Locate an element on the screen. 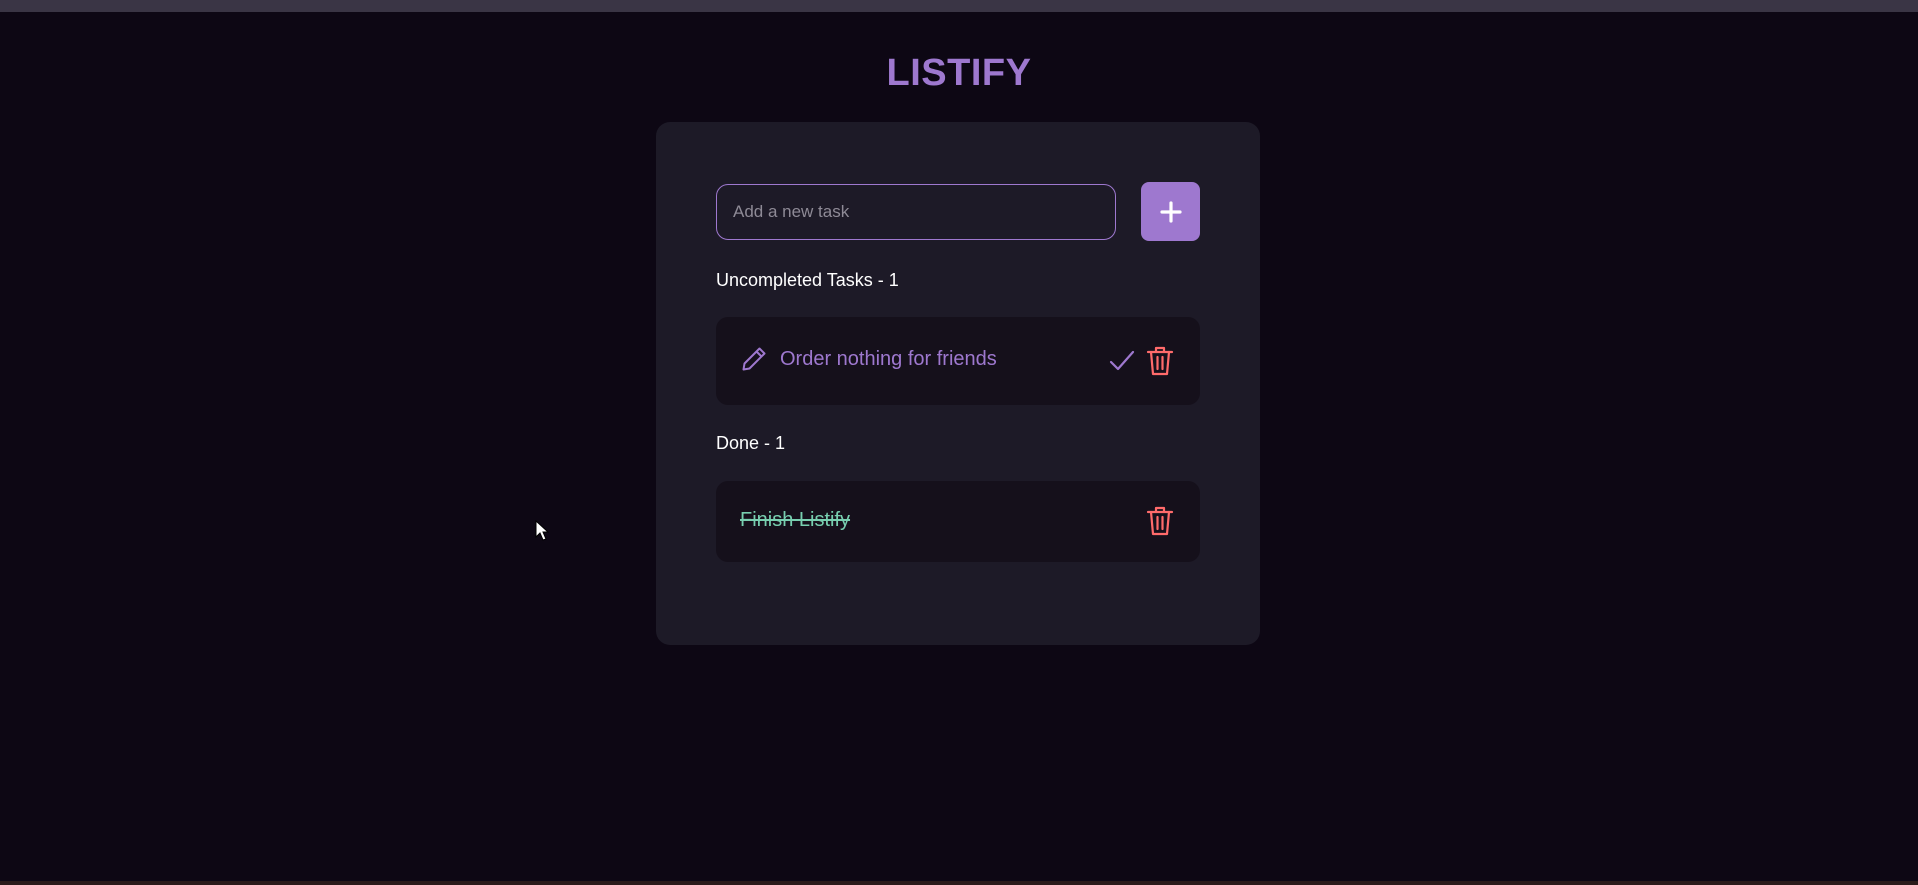 This screenshot has width=1918, height=885. add-task-button is located at coordinates (1170, 211).